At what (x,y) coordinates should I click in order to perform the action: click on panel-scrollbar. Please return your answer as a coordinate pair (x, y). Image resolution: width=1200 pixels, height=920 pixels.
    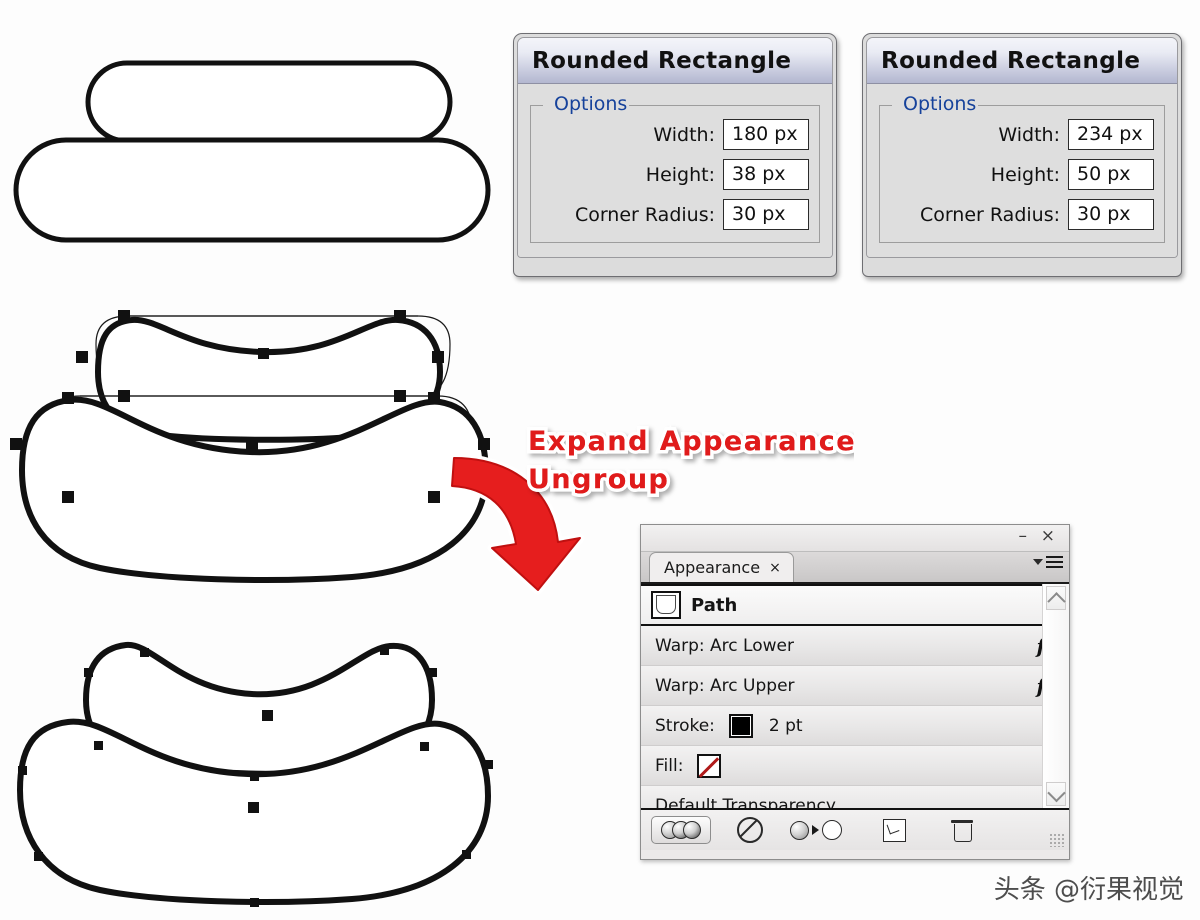
    Looking at the image, I should click on (1055, 696).